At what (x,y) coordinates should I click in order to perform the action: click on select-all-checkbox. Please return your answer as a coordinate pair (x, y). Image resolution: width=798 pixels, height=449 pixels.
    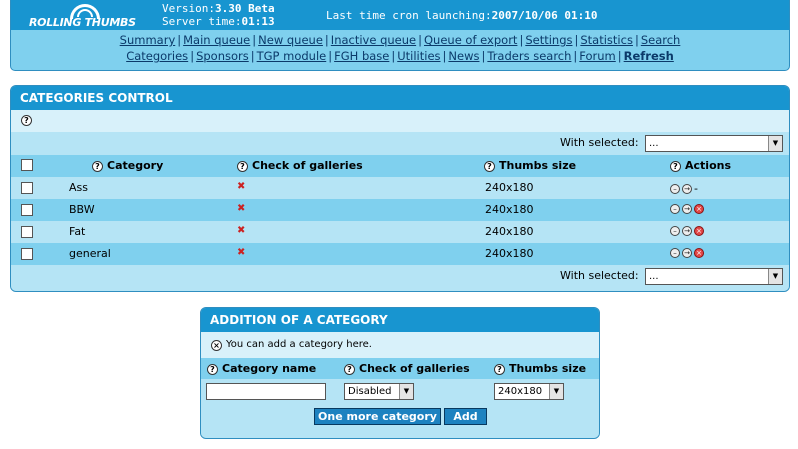
    Looking at the image, I should click on (27, 165).